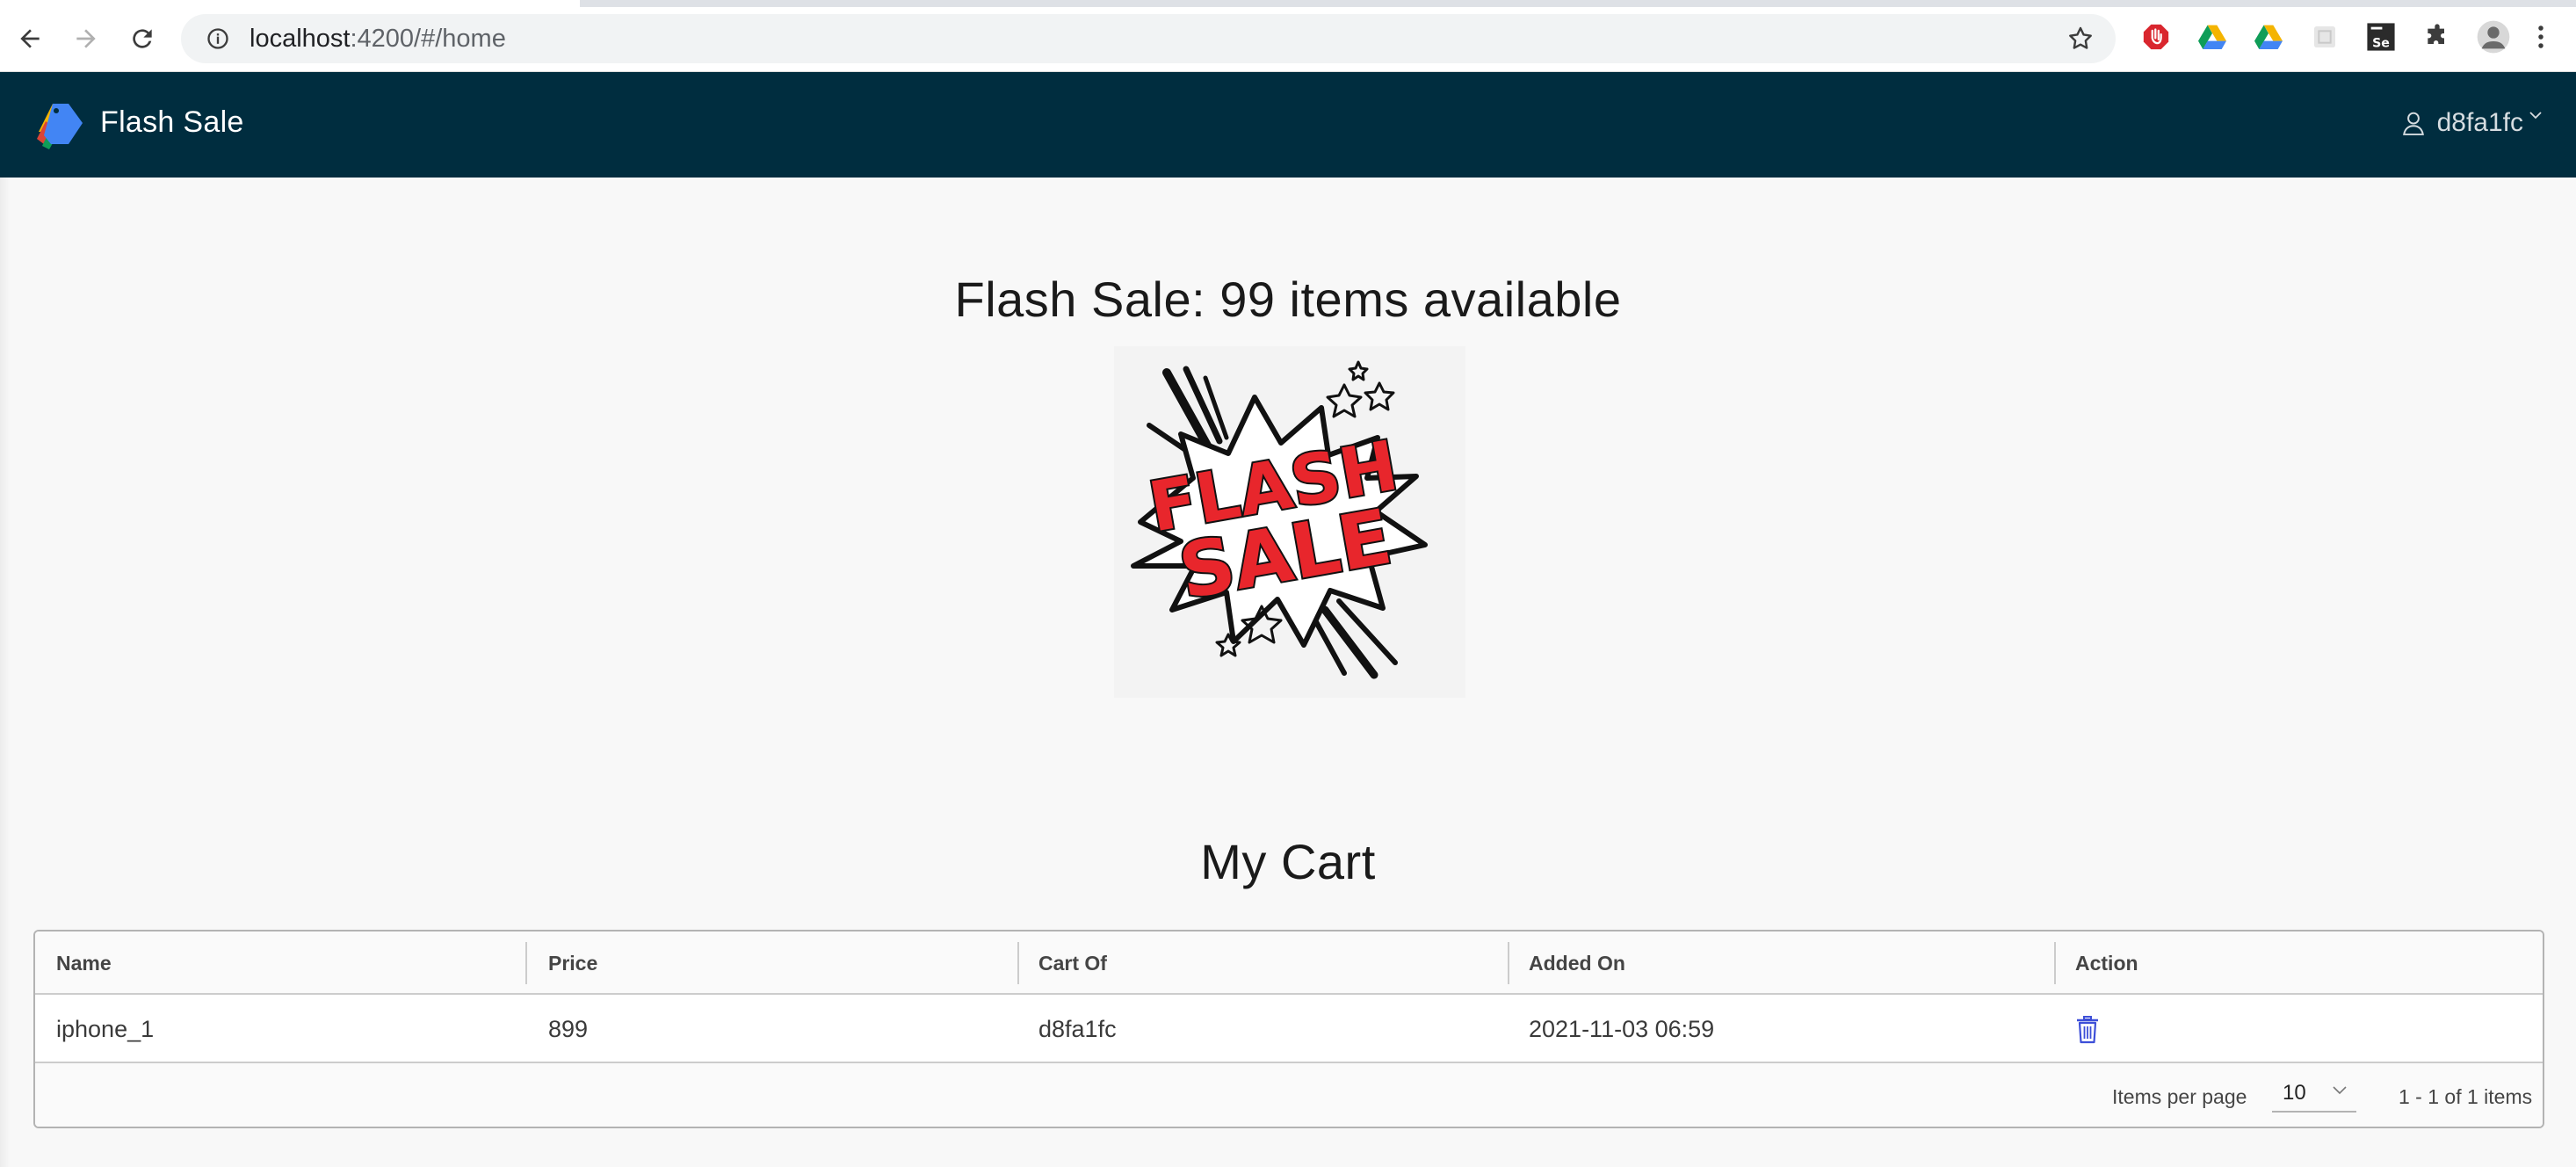  I want to click on extension-placeholder-icon, so click(2324, 36).